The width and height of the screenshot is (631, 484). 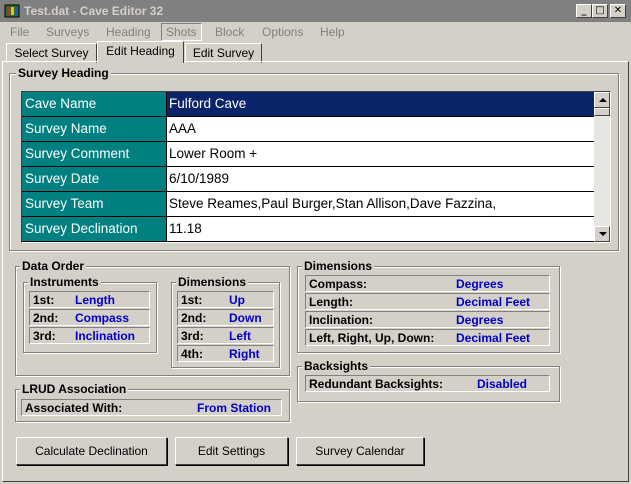 I want to click on lrud-label: Associated With:, so click(x=74, y=408).